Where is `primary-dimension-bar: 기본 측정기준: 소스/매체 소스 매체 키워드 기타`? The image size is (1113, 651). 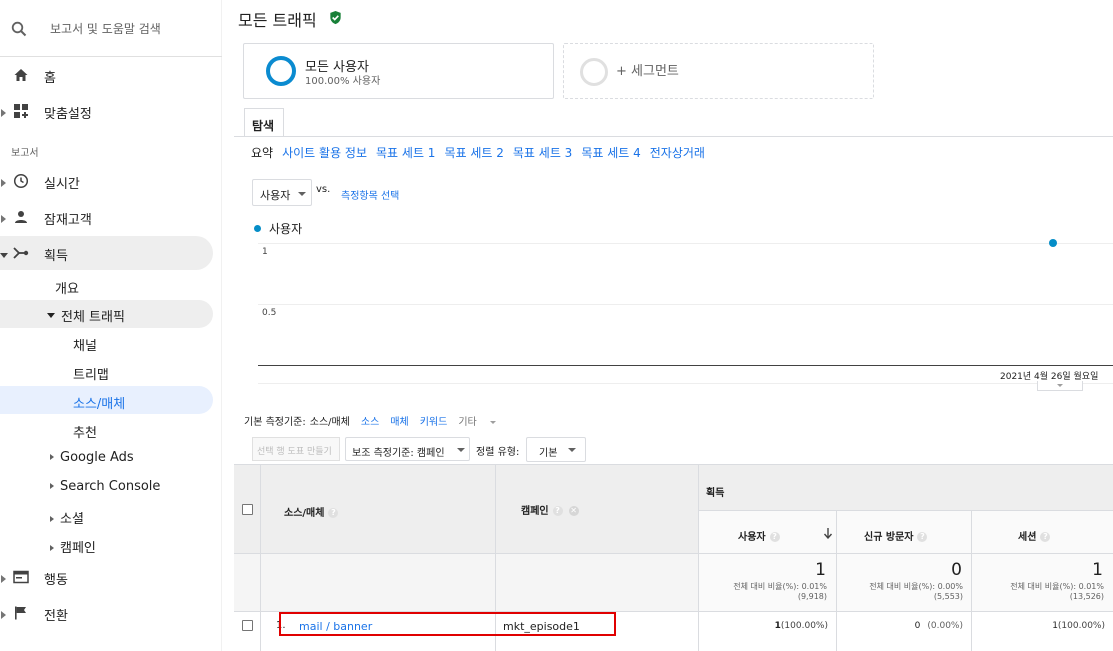
primary-dimension-bar: 기본 측정기준: 소스/매체 소스 매체 키워드 기타 is located at coordinates (381, 420).